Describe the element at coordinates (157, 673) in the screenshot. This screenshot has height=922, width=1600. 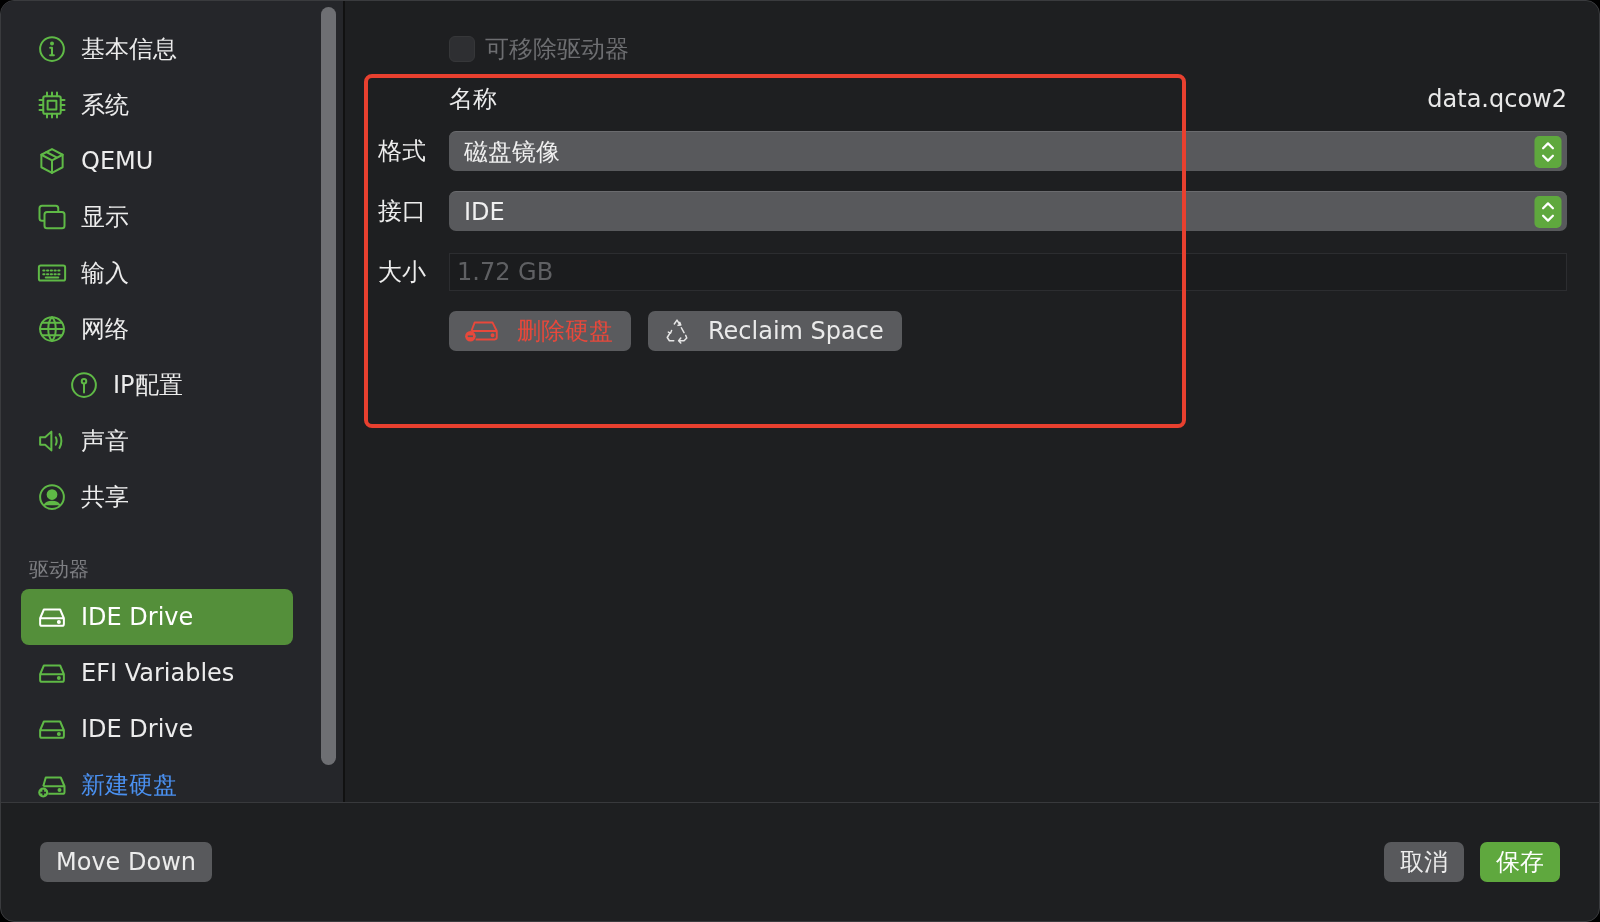
I see `sidebar-item: EFI Variables` at that location.